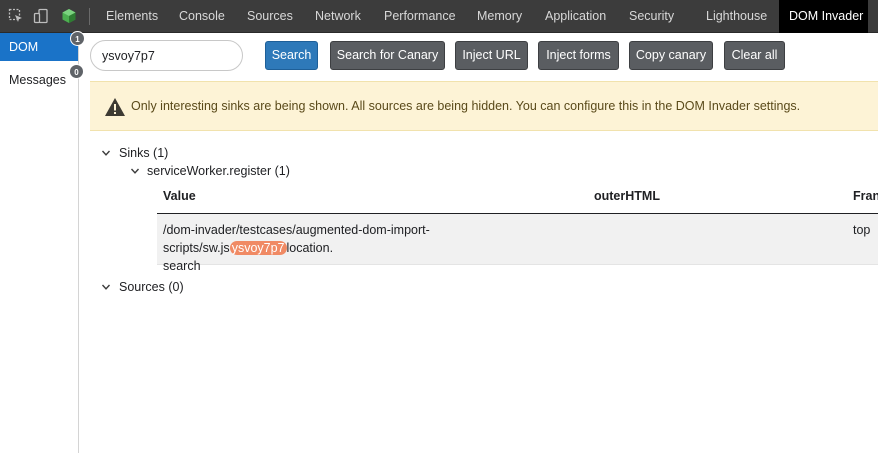 The width and height of the screenshot is (878, 453). What do you see at coordinates (338, 16) in the screenshot?
I see `tab-network: Network` at bounding box center [338, 16].